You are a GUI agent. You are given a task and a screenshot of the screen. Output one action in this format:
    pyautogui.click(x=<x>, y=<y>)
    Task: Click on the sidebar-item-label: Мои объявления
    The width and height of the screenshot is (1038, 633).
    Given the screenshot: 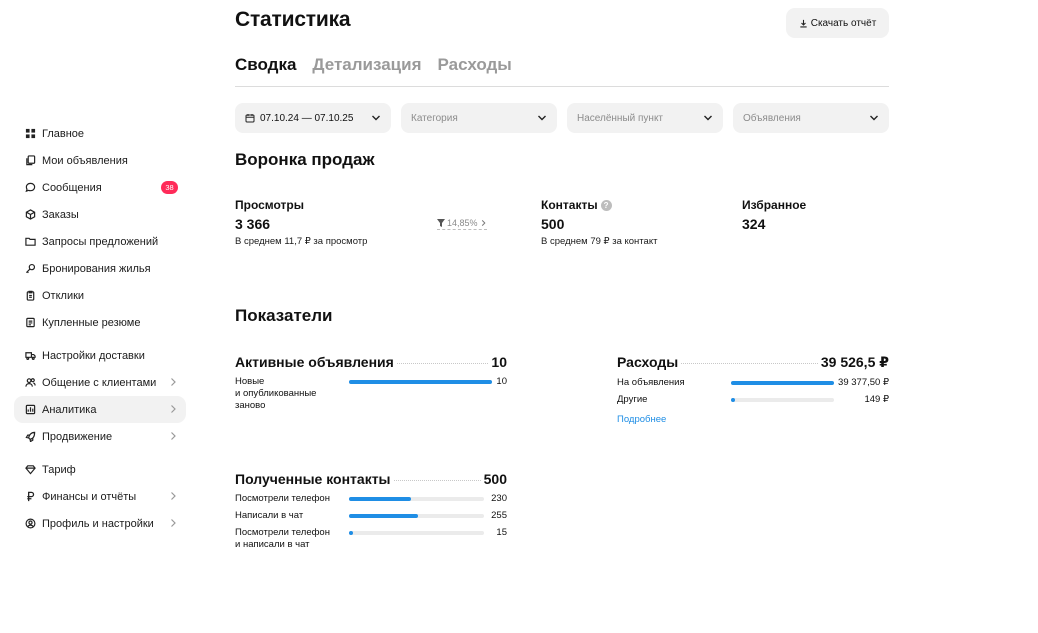 What is the action you would take?
    pyautogui.click(x=85, y=160)
    